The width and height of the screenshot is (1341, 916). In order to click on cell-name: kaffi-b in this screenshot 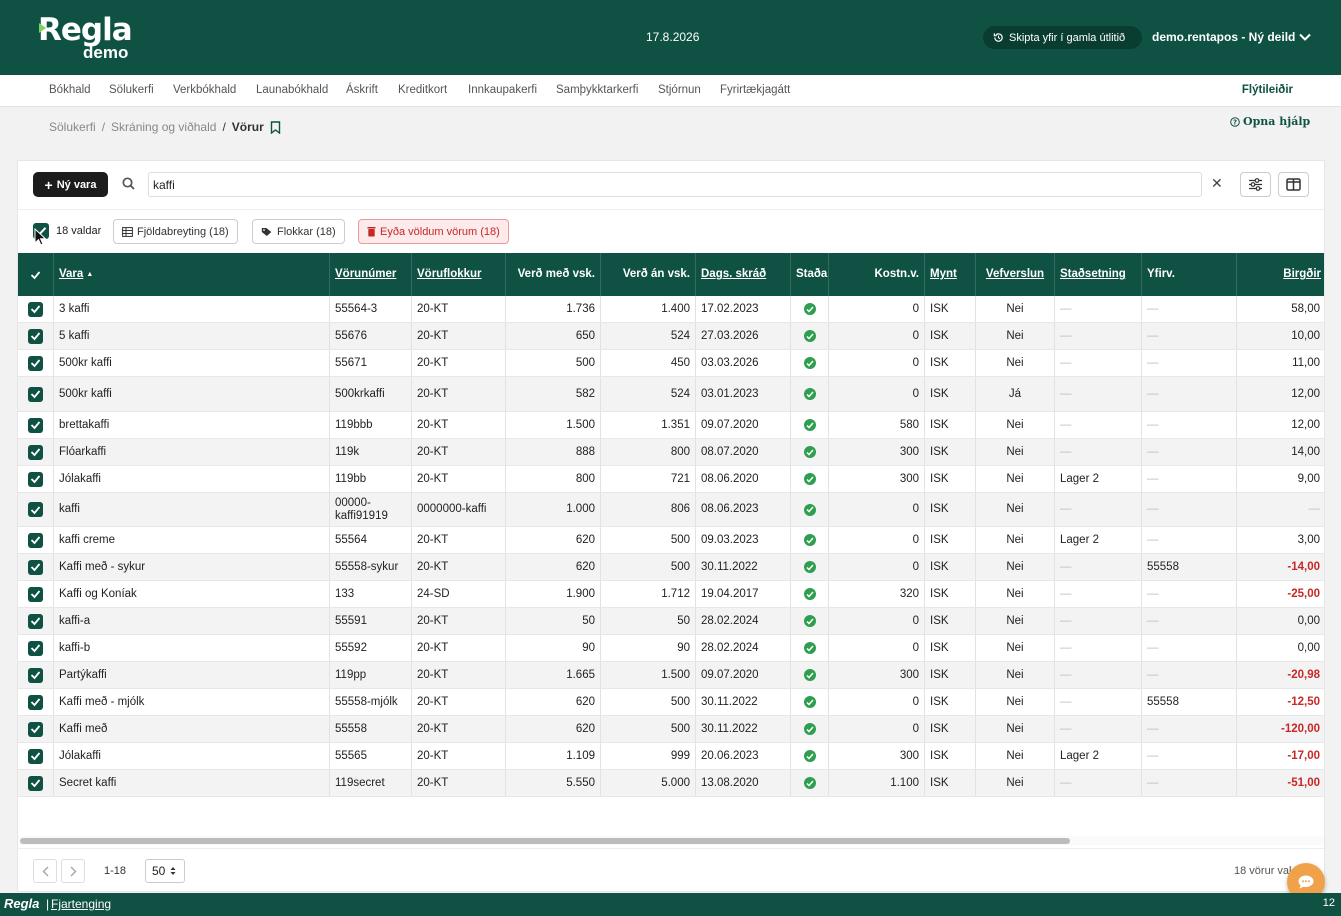, I will do `click(192, 648)`.